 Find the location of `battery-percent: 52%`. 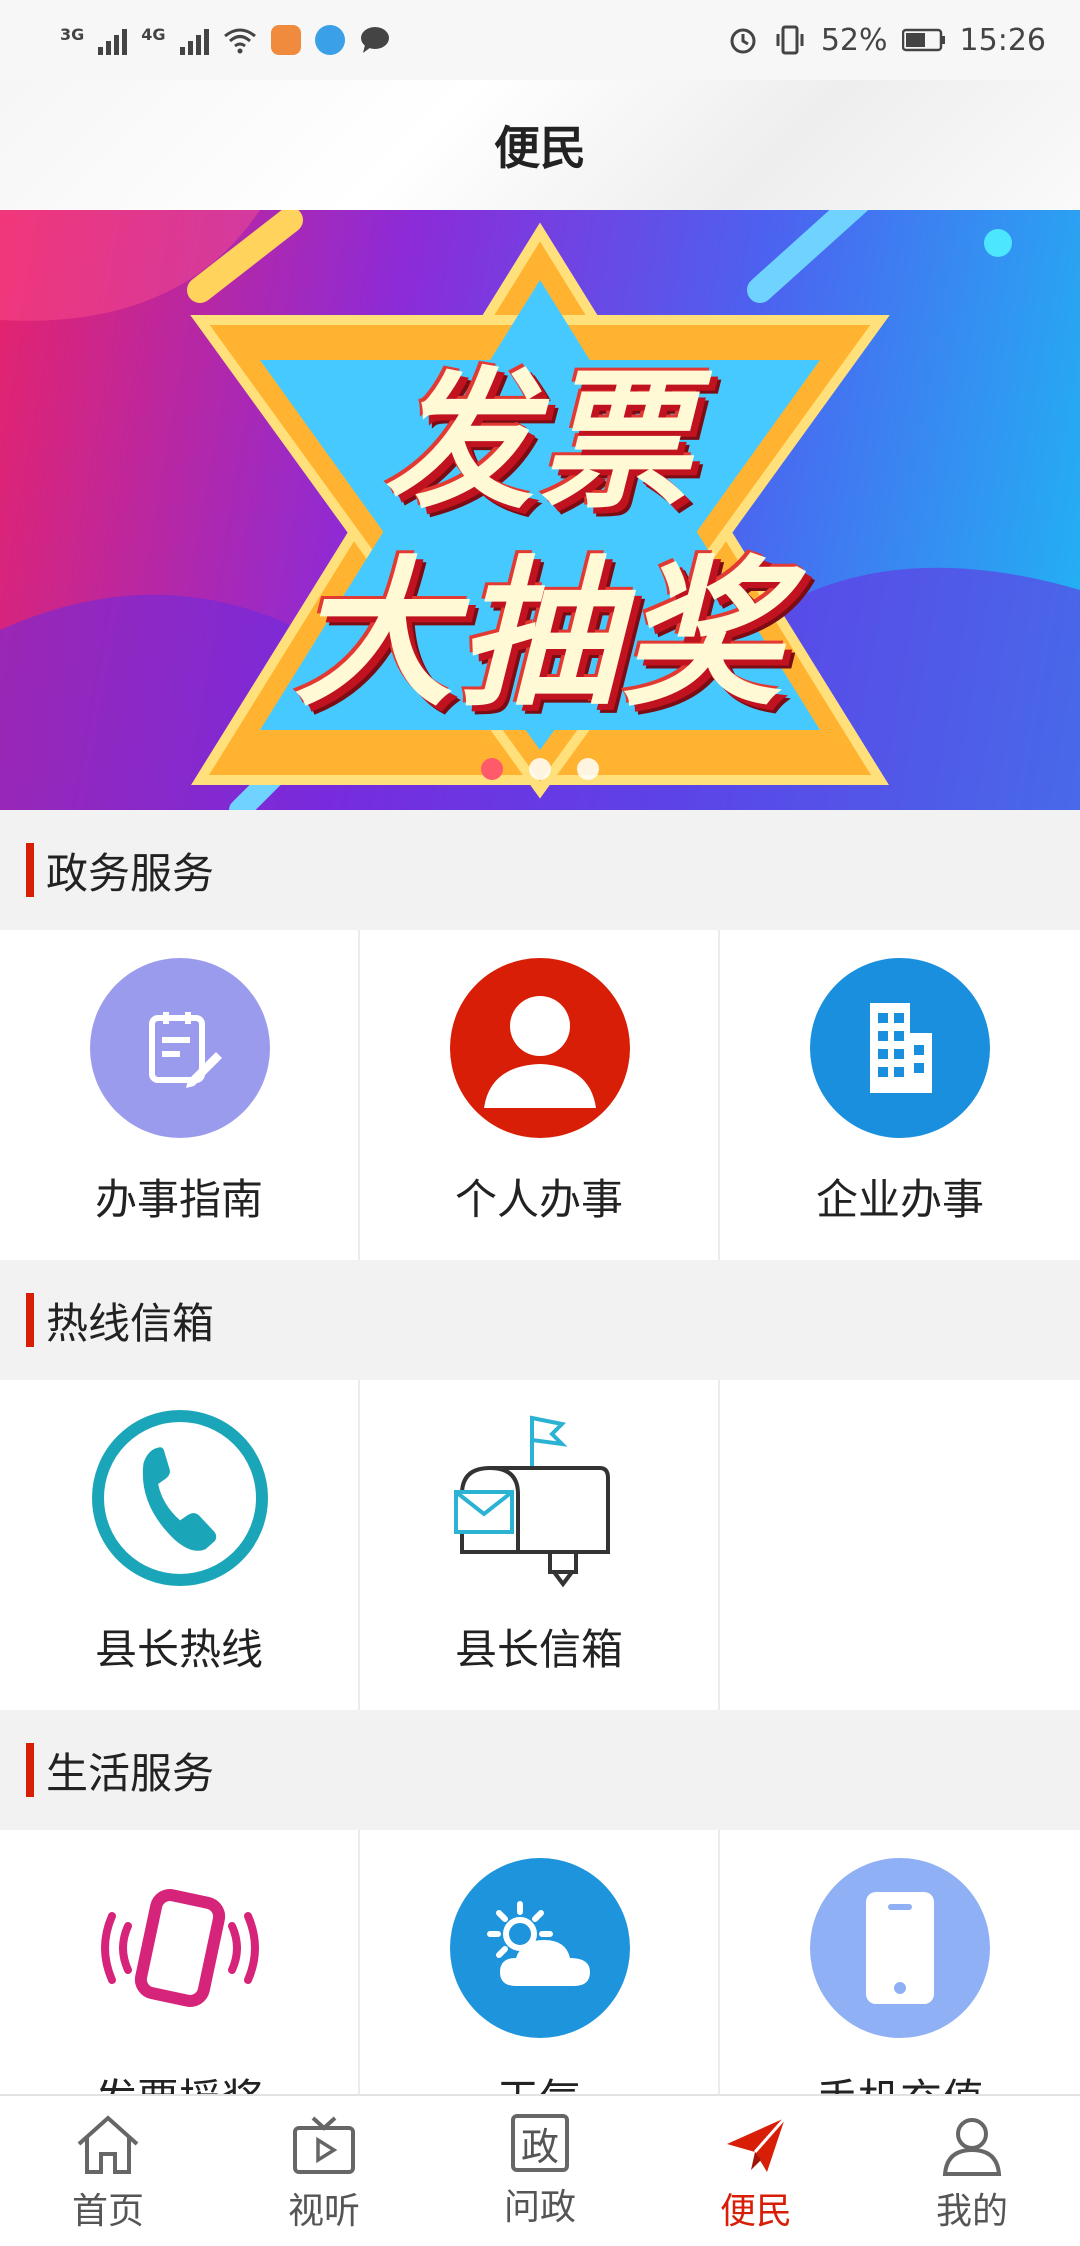

battery-percent: 52% is located at coordinates (854, 40).